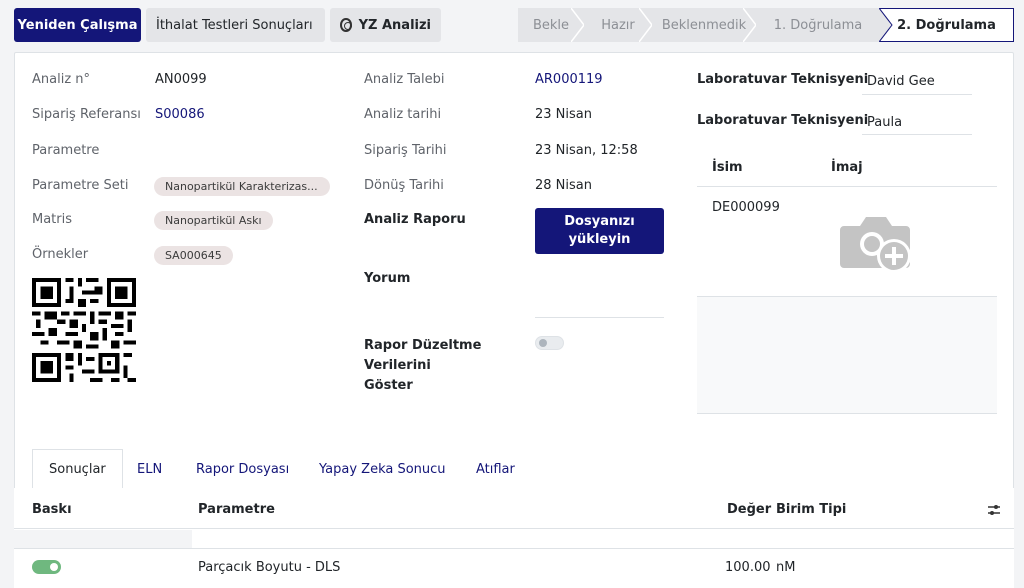  Describe the element at coordinates (180, 114) in the screenshot. I see `order-ref-link: S00086` at that location.